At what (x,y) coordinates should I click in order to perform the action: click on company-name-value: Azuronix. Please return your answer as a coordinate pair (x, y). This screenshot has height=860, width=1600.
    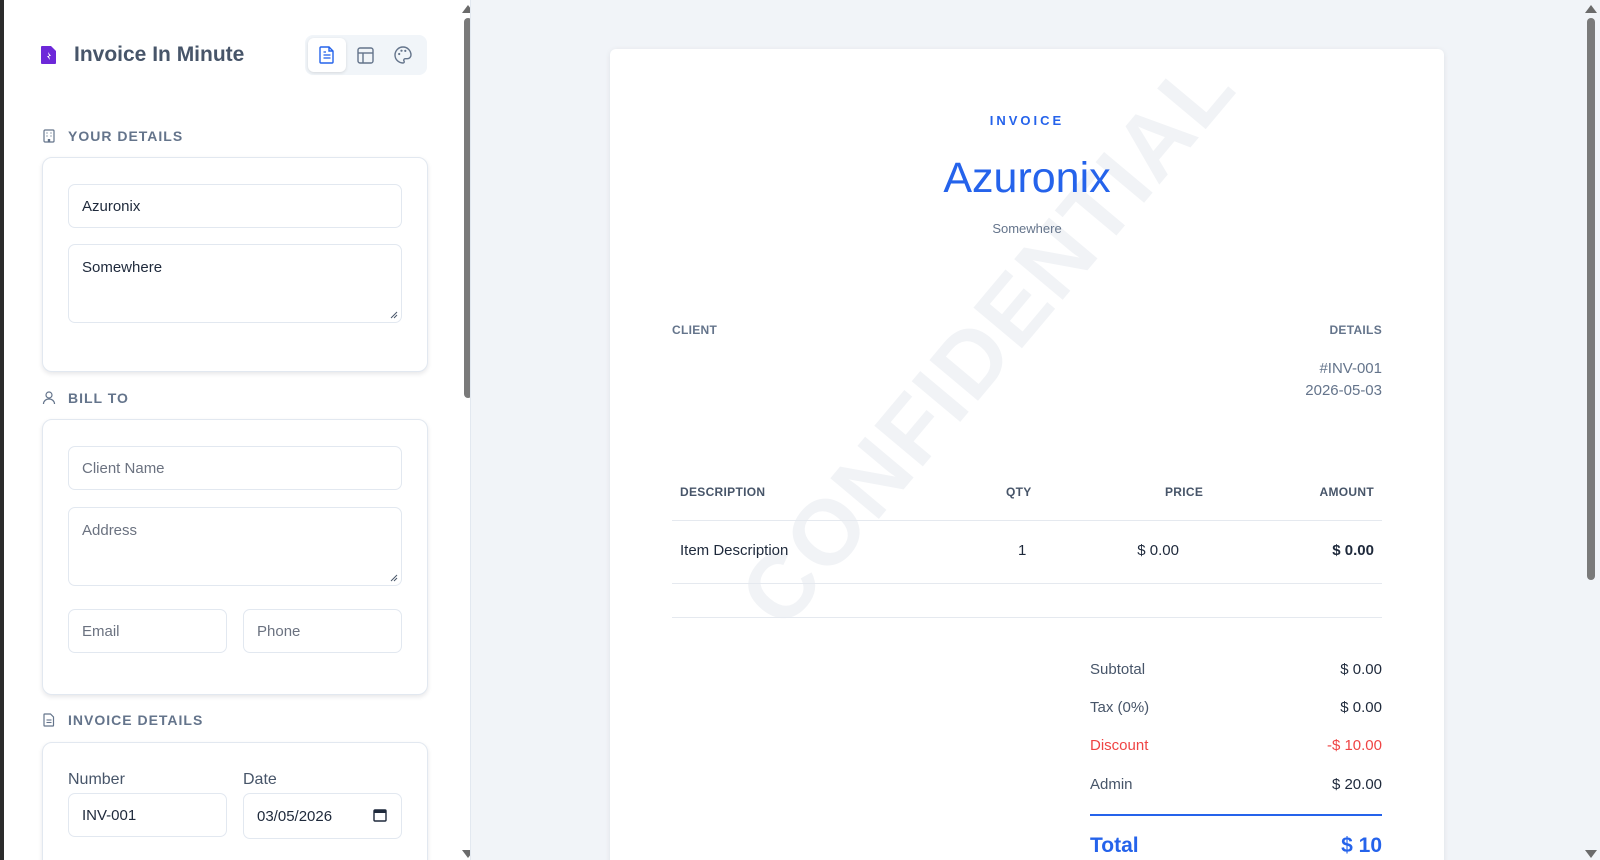
    Looking at the image, I should click on (111, 206).